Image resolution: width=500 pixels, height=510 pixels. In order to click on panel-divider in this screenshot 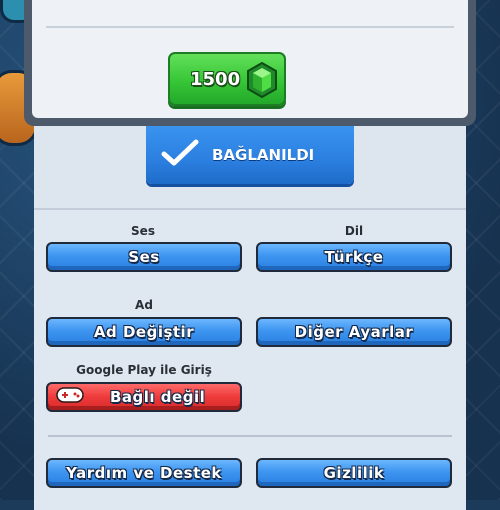, I will do `click(250, 27)`.